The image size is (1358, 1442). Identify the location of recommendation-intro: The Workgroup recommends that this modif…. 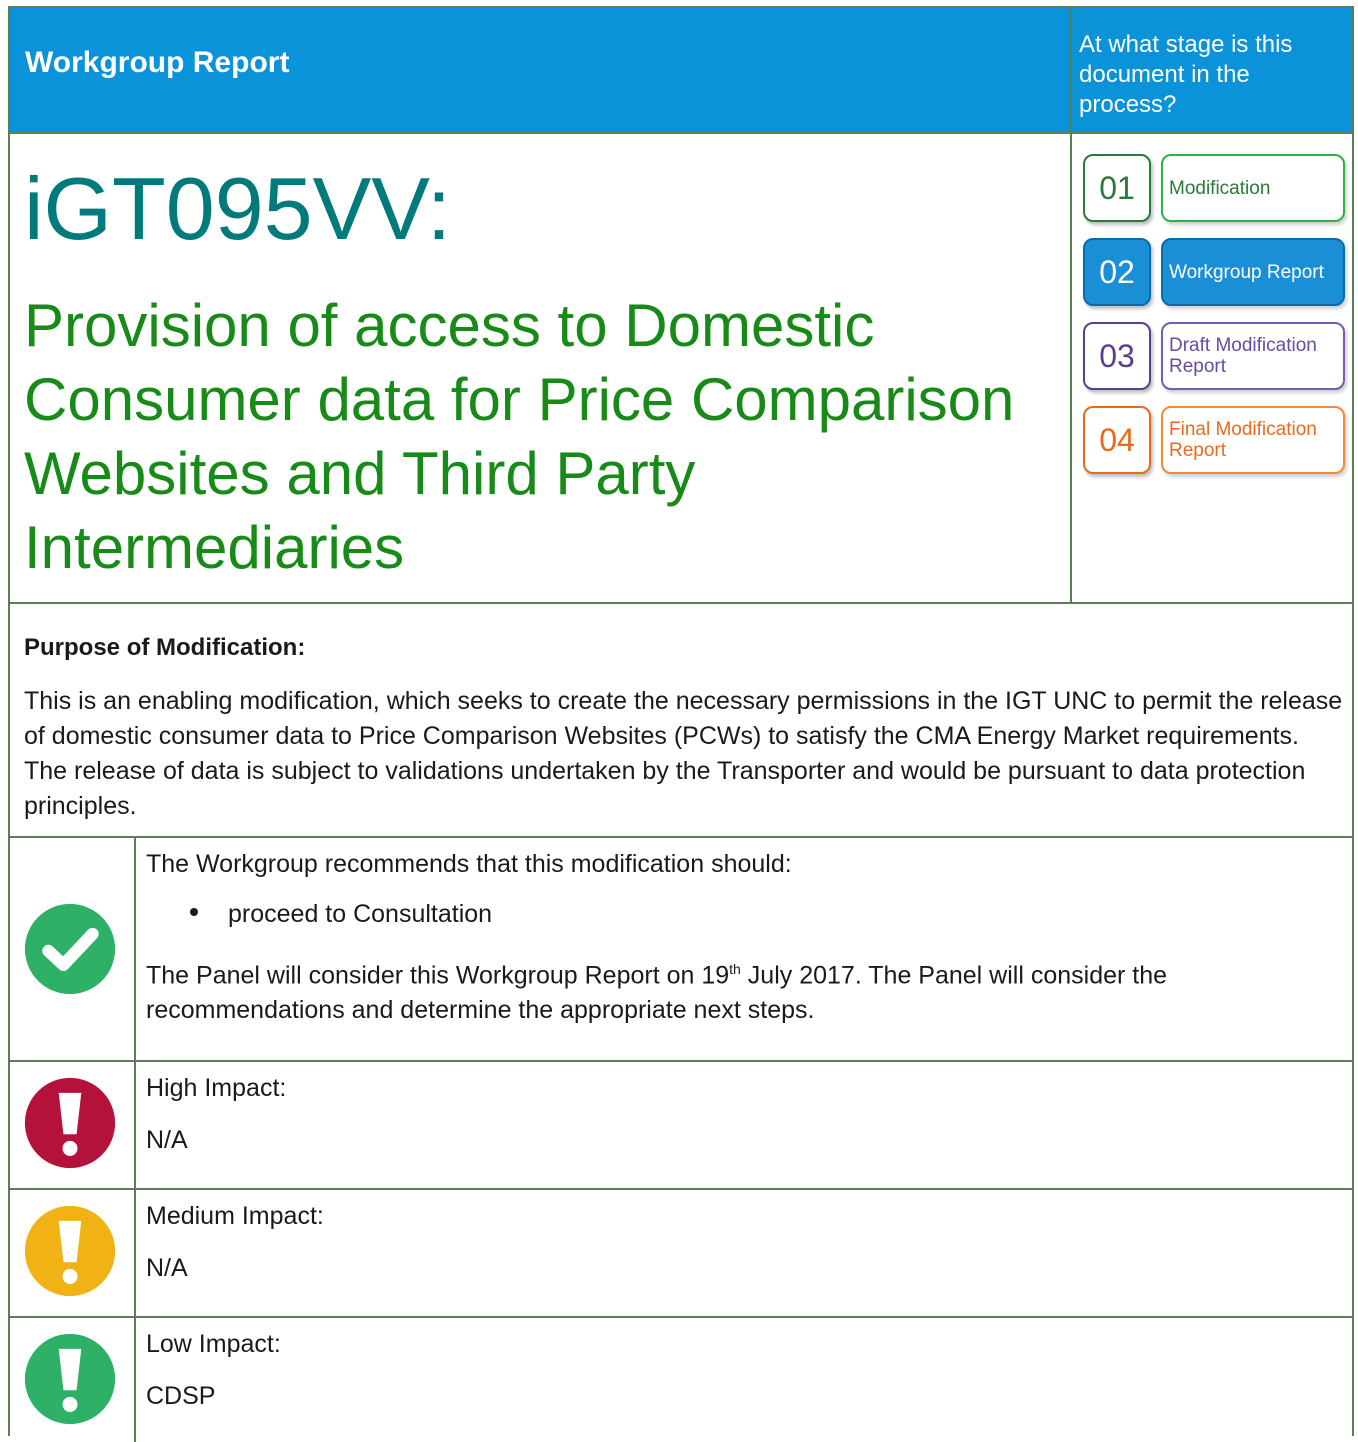
(469, 864).